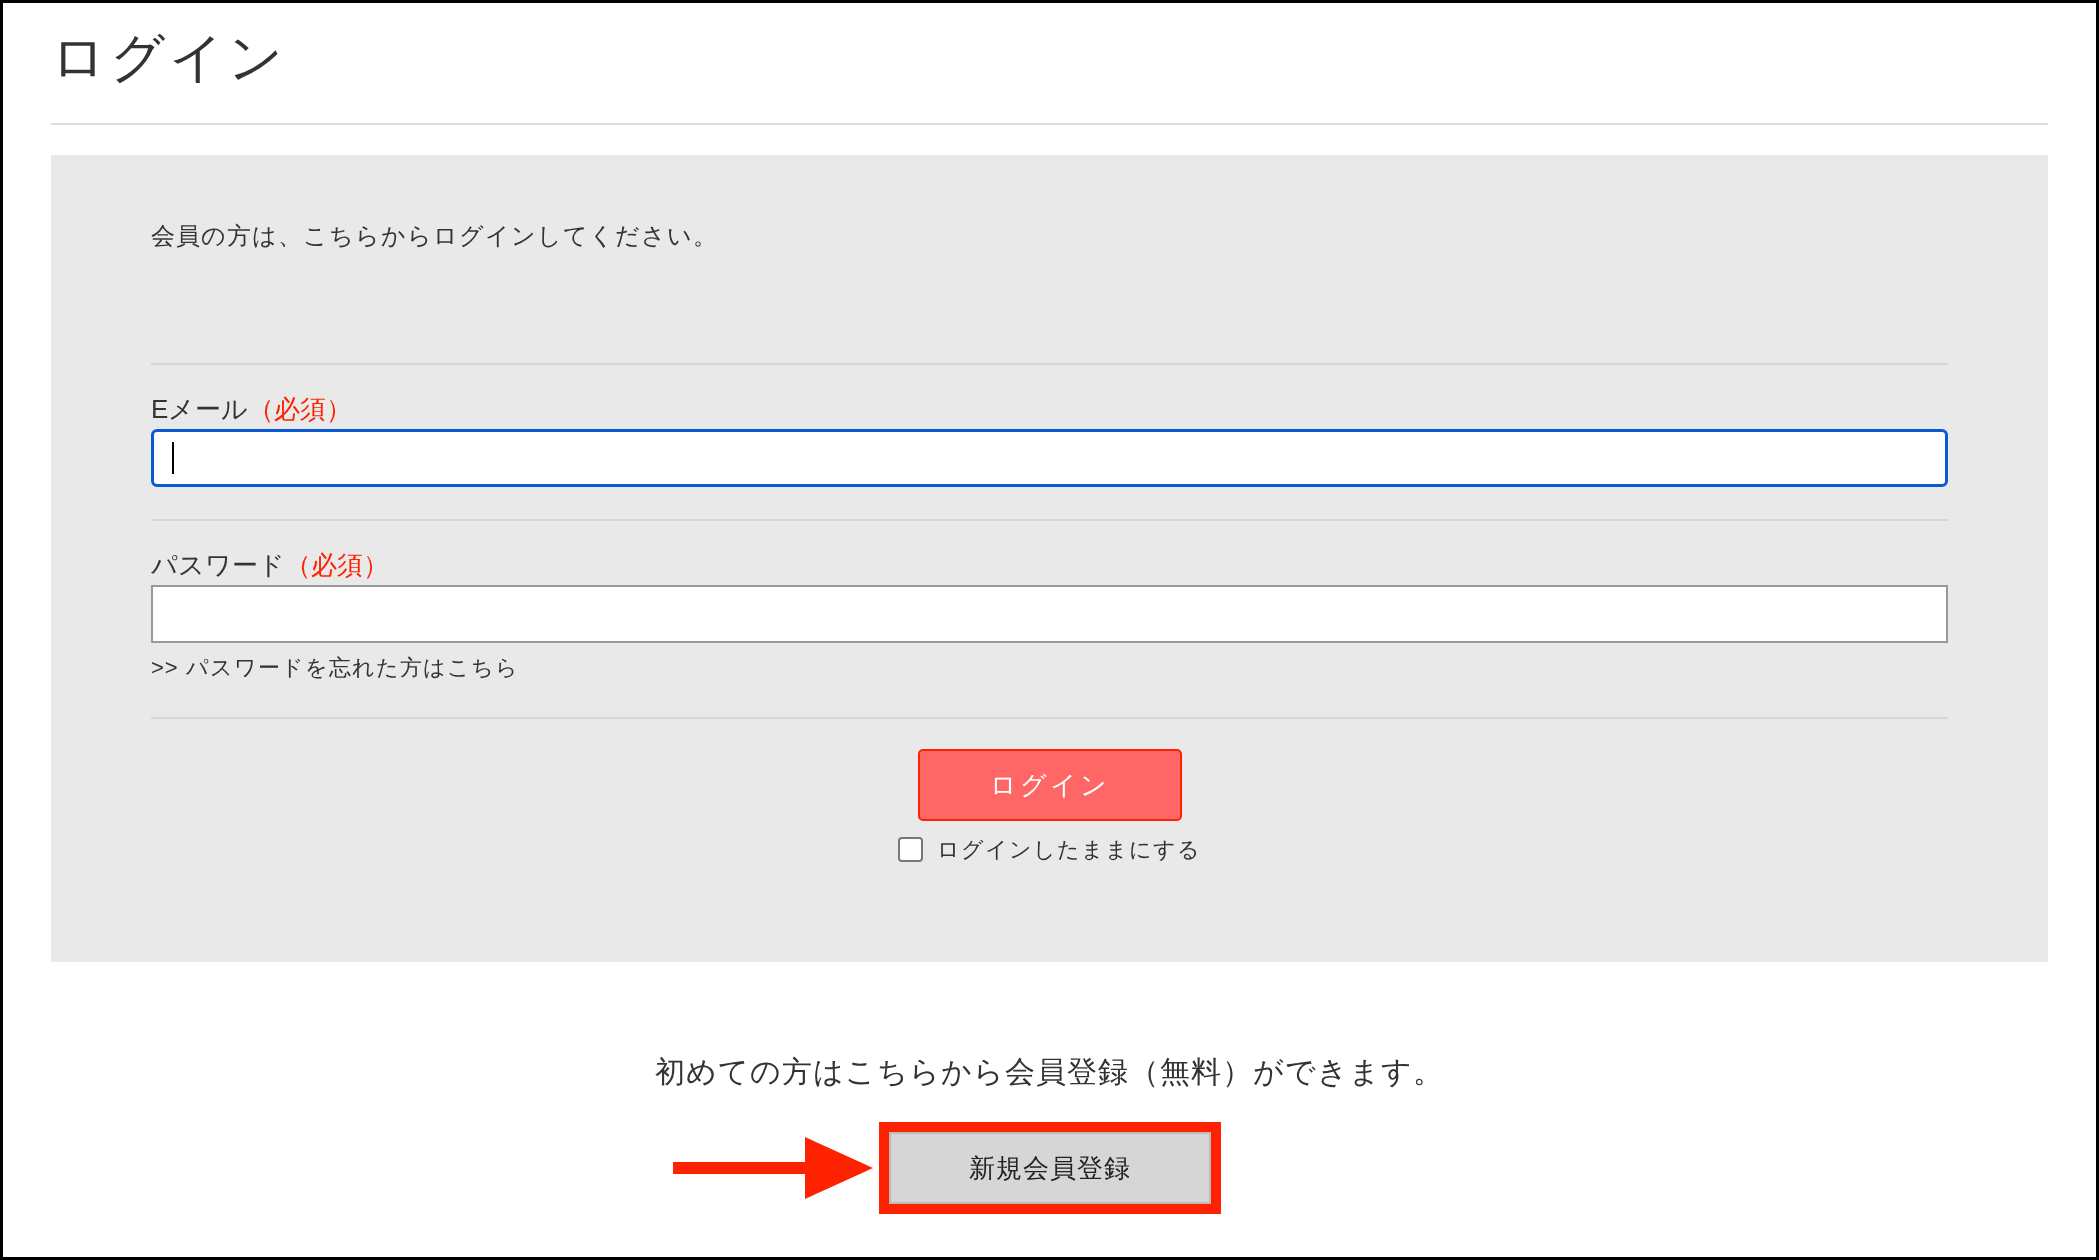 This screenshot has width=2099, height=1260. Describe the element at coordinates (1069, 850) in the screenshot. I see `remember-label: ログインしたままにする` at that location.